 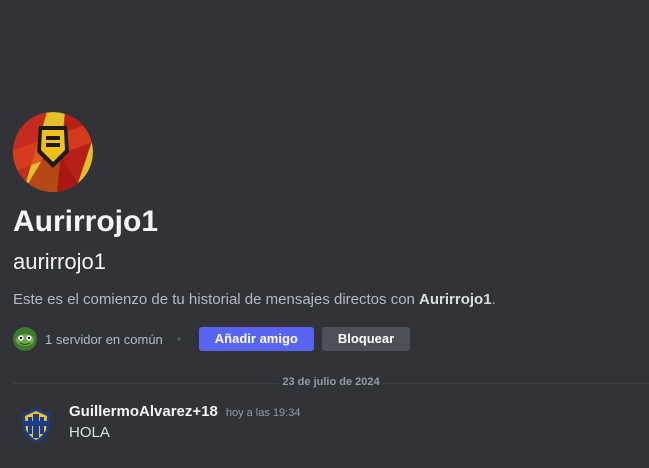 What do you see at coordinates (25, 339) in the screenshot?
I see `mutual-server-icon` at bounding box center [25, 339].